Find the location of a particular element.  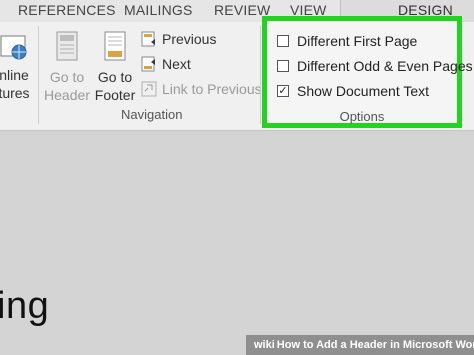

link-to-previous-label: Link to Previous is located at coordinates (212, 89).